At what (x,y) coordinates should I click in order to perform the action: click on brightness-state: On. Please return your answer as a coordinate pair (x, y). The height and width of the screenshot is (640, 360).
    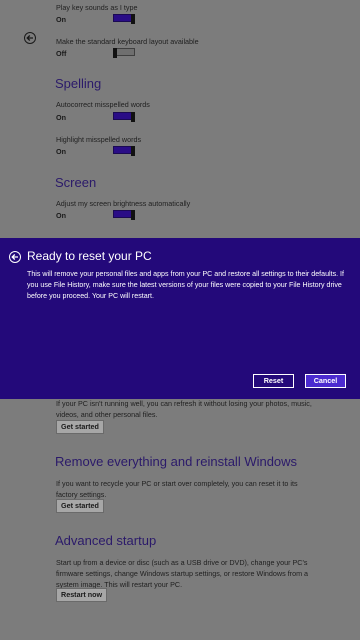
    Looking at the image, I should click on (61, 215).